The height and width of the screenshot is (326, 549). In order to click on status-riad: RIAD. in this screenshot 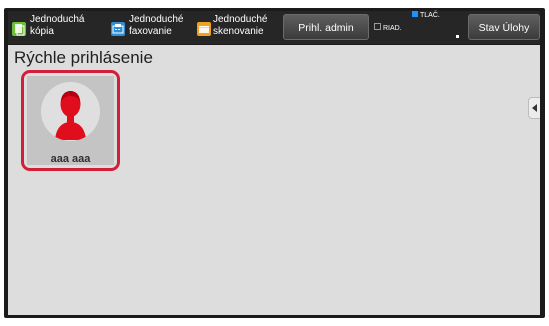, I will do `click(388, 28)`.